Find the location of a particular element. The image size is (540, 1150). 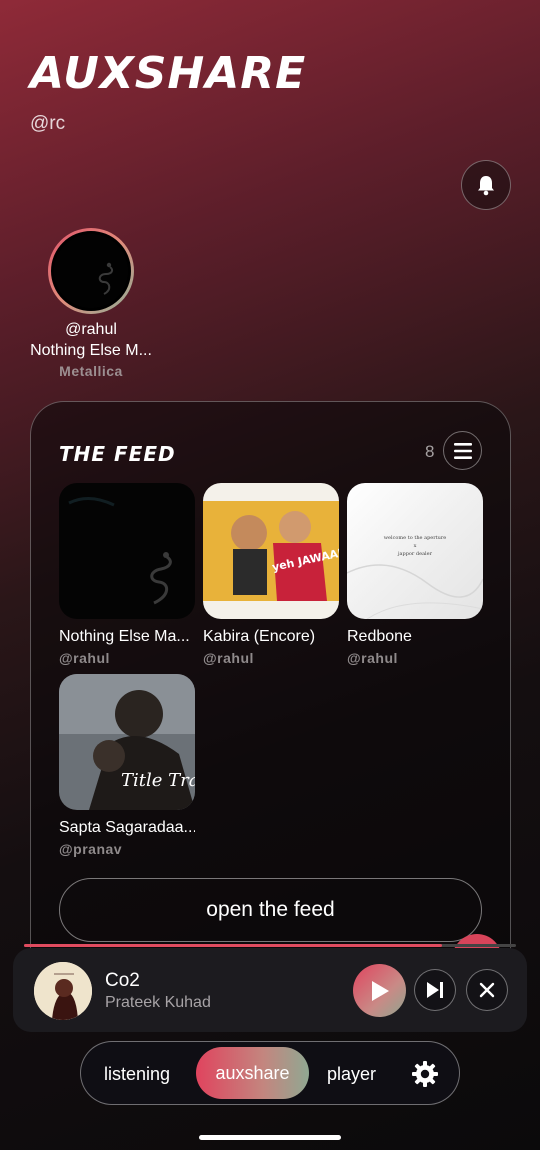

now-playing-artist: Prateek Kuhad is located at coordinates (158, 1002).